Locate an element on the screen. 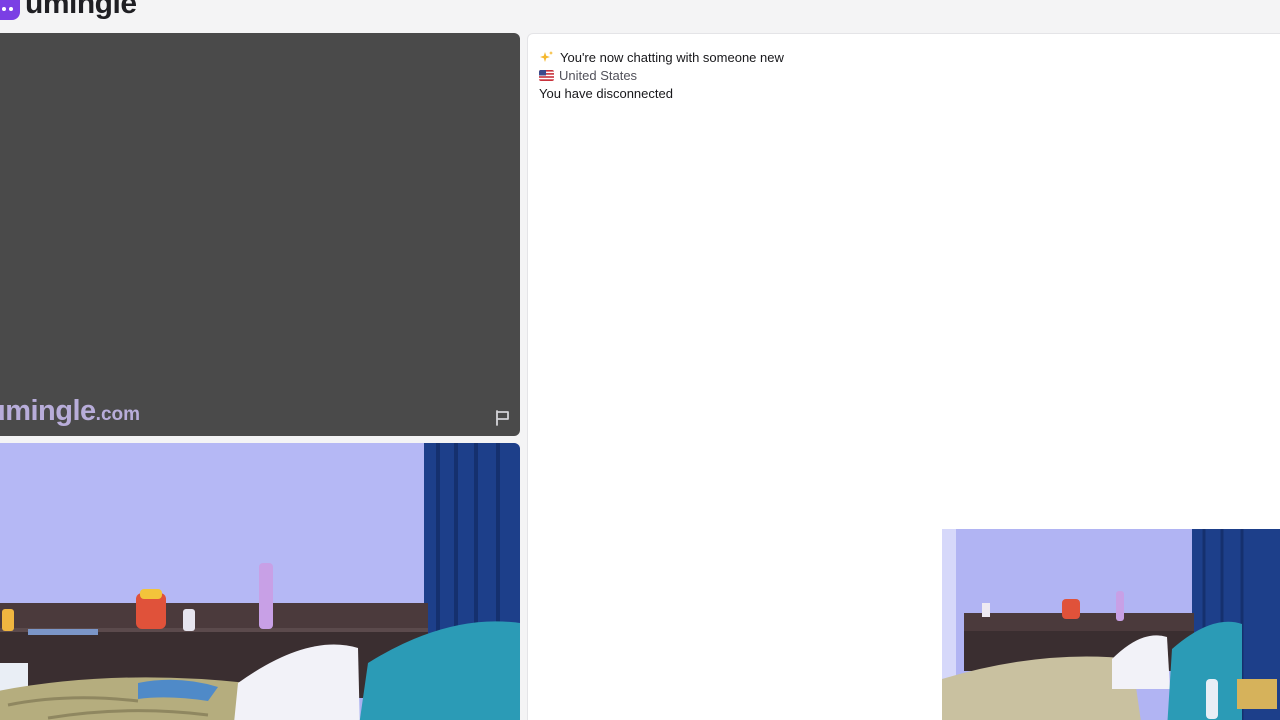 This screenshot has height=720, width=1280. country-label: United States is located at coordinates (598, 75).